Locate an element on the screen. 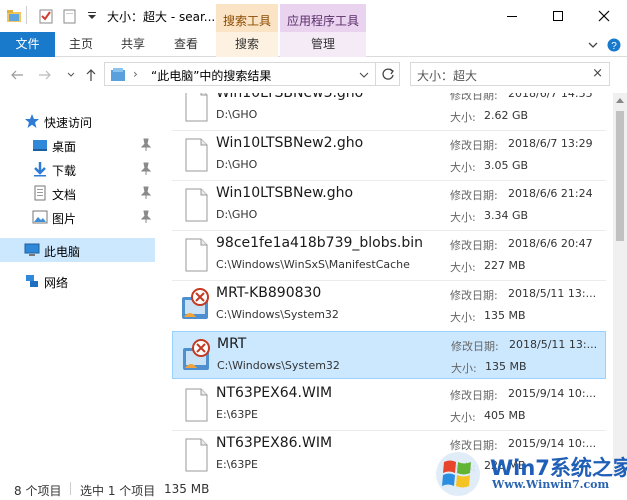 This screenshot has width=627, height=500. minimize-button is located at coordinates (512, 16).